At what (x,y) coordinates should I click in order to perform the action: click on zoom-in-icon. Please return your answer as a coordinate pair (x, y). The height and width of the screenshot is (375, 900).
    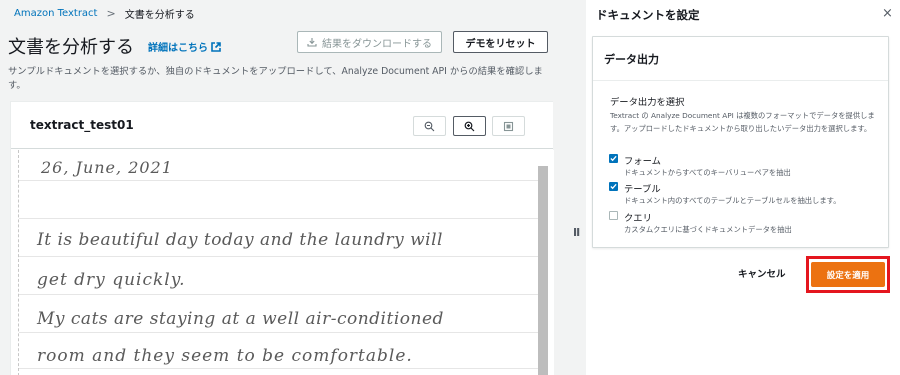
    Looking at the image, I should click on (469, 126).